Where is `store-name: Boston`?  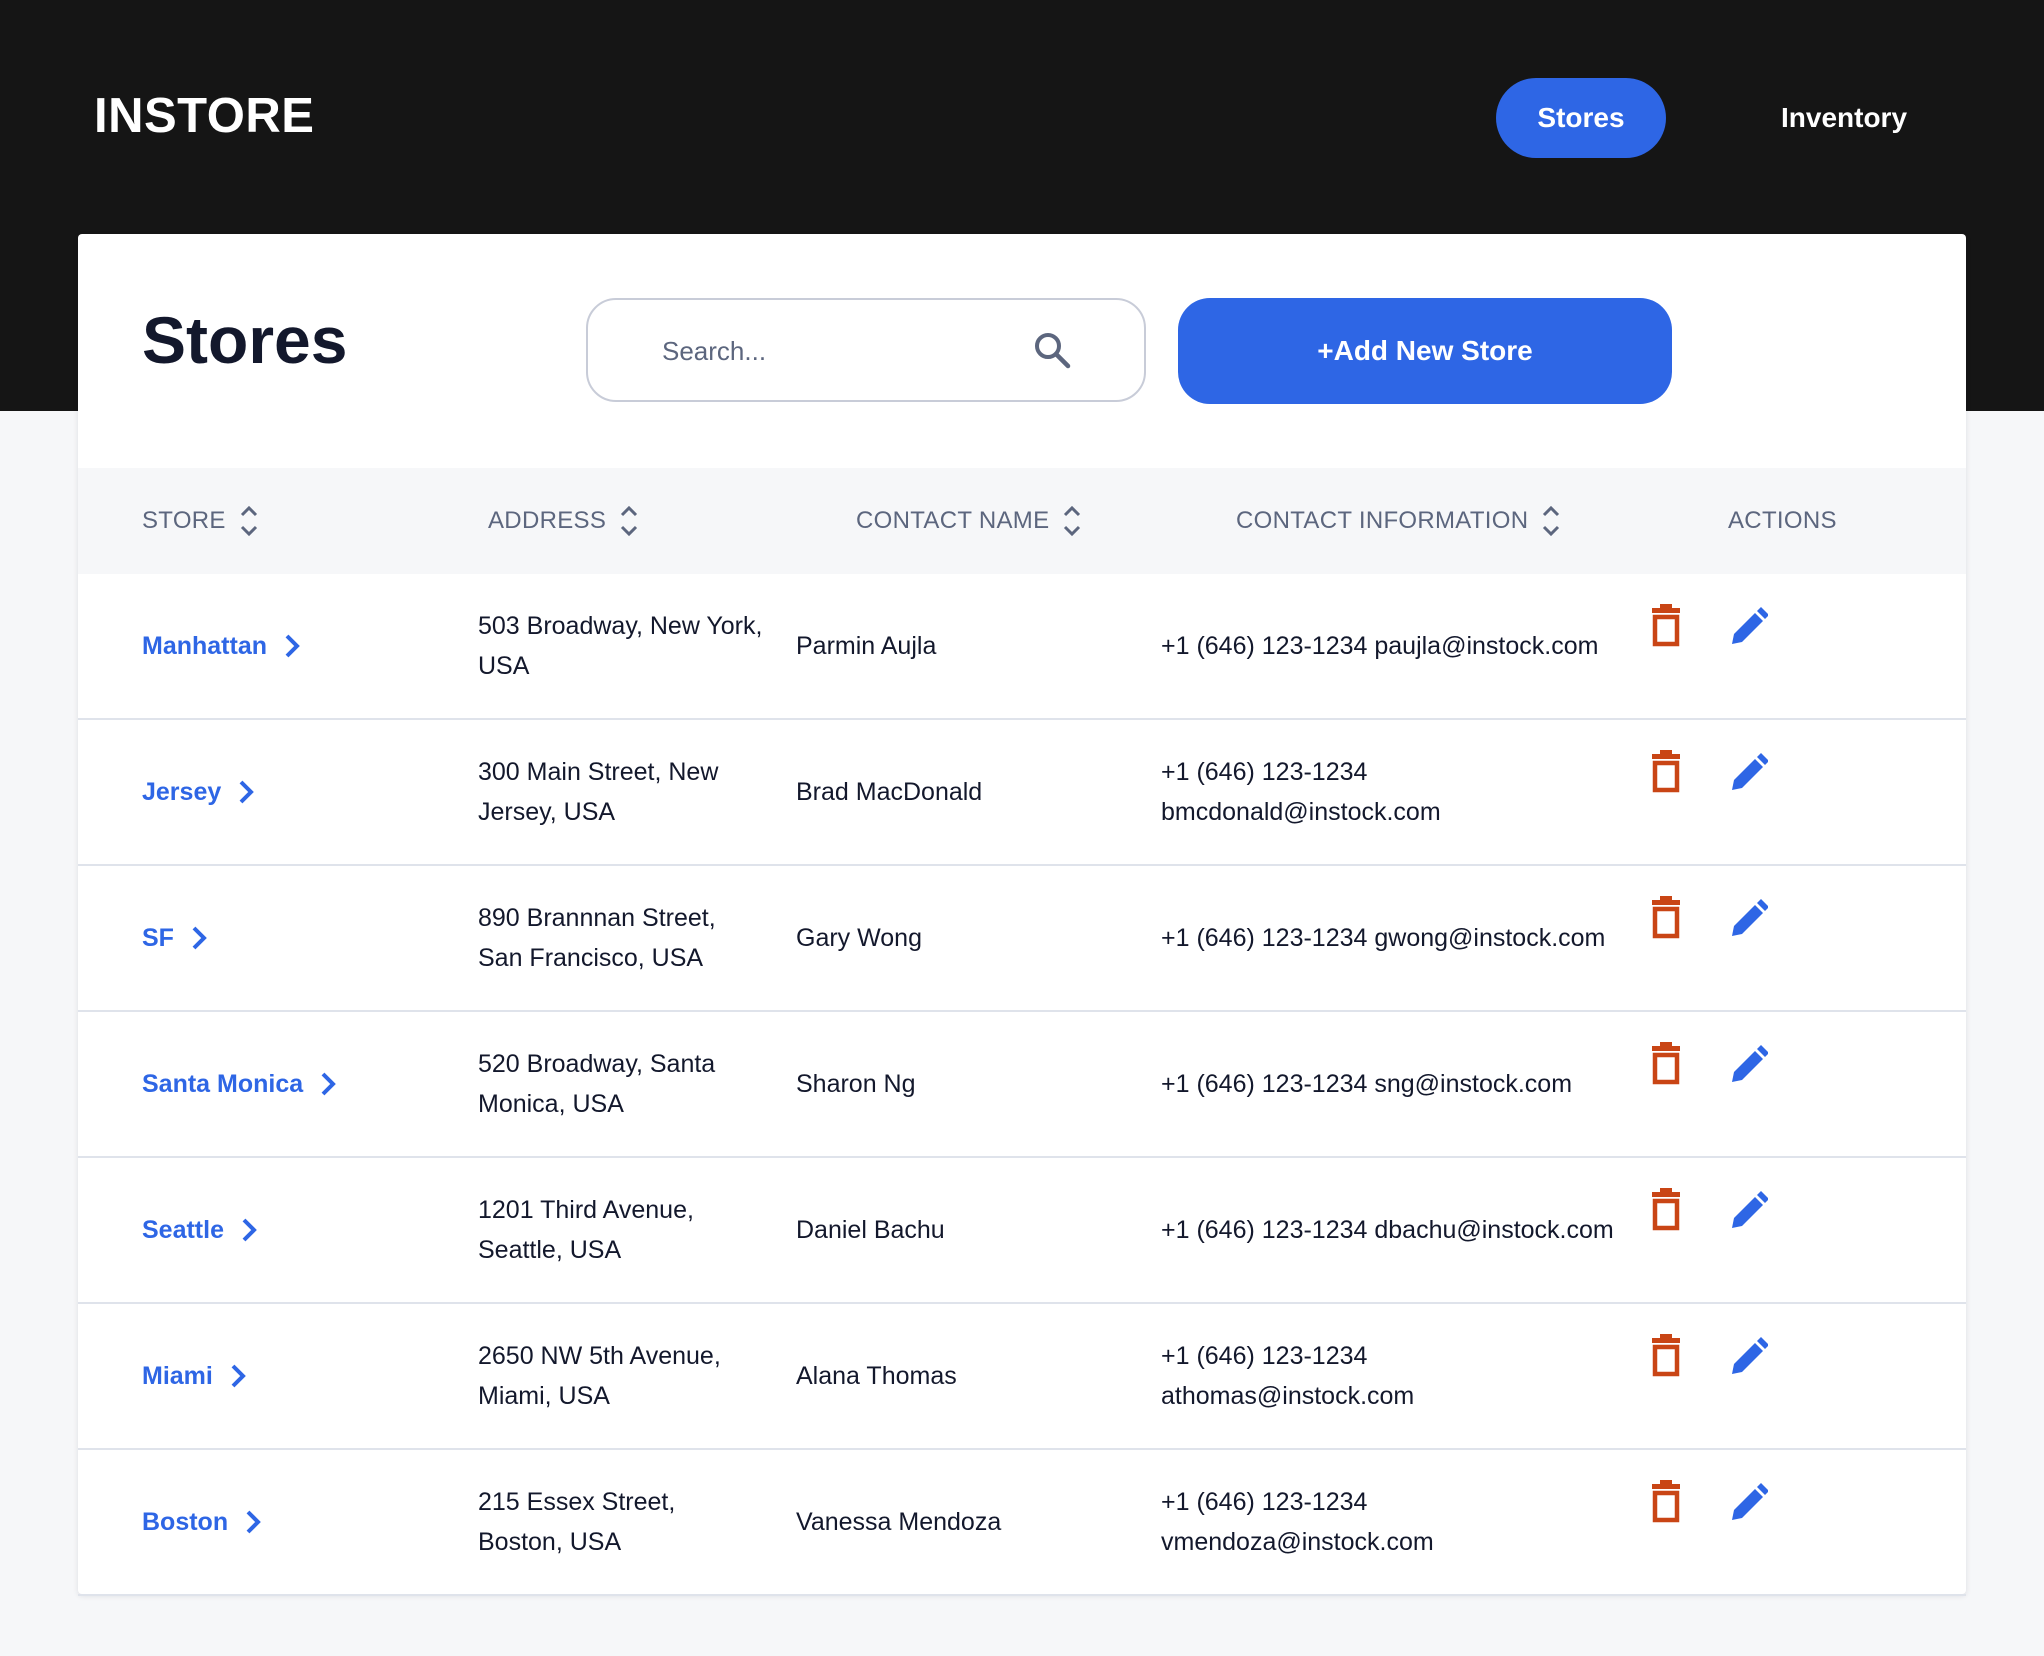 store-name: Boston is located at coordinates (185, 1522).